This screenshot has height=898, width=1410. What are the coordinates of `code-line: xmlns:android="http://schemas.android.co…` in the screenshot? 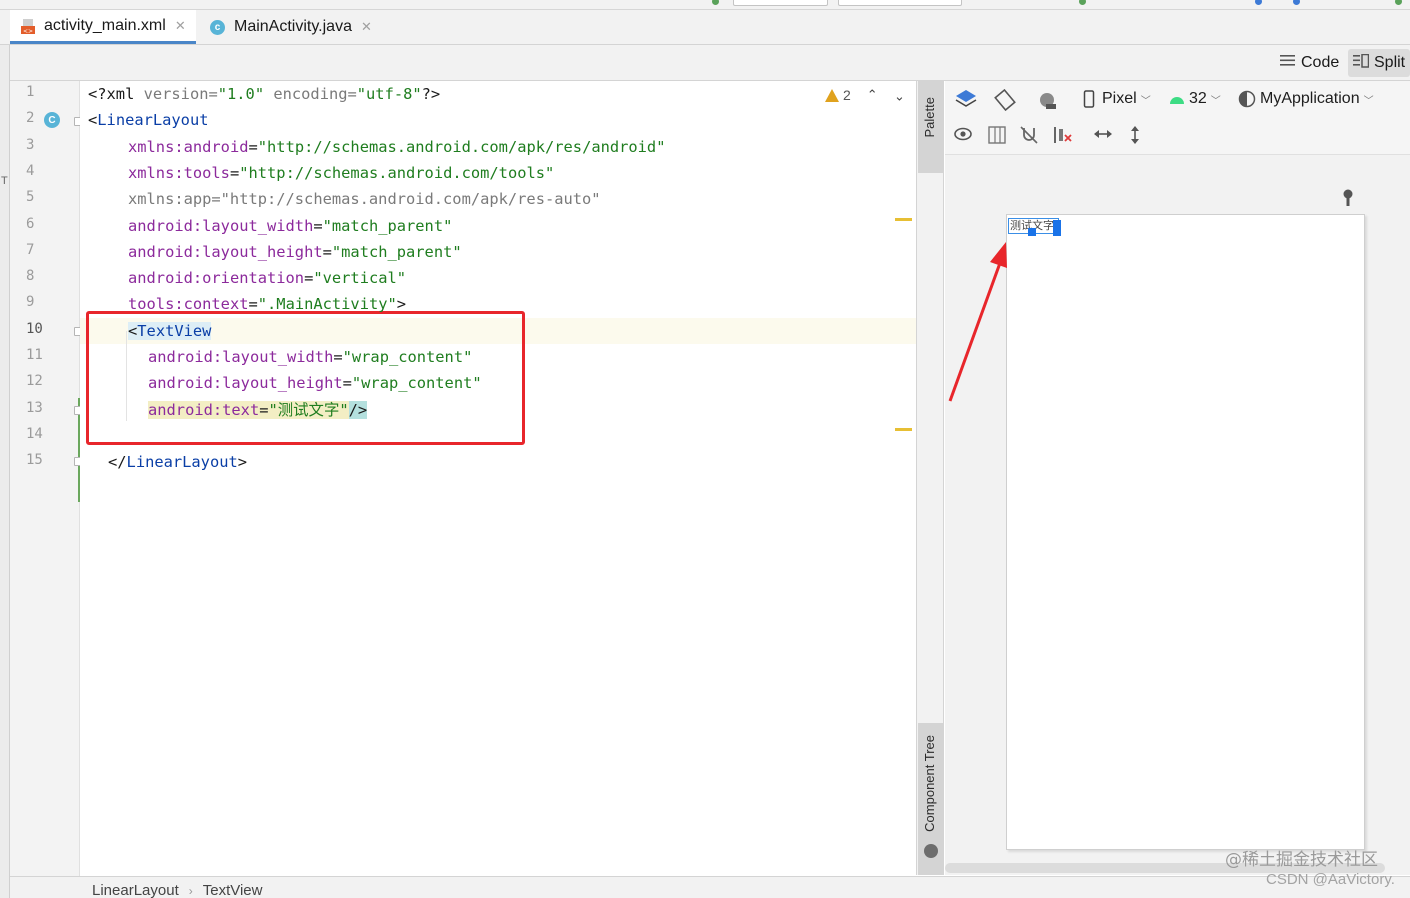 It's located at (396, 147).